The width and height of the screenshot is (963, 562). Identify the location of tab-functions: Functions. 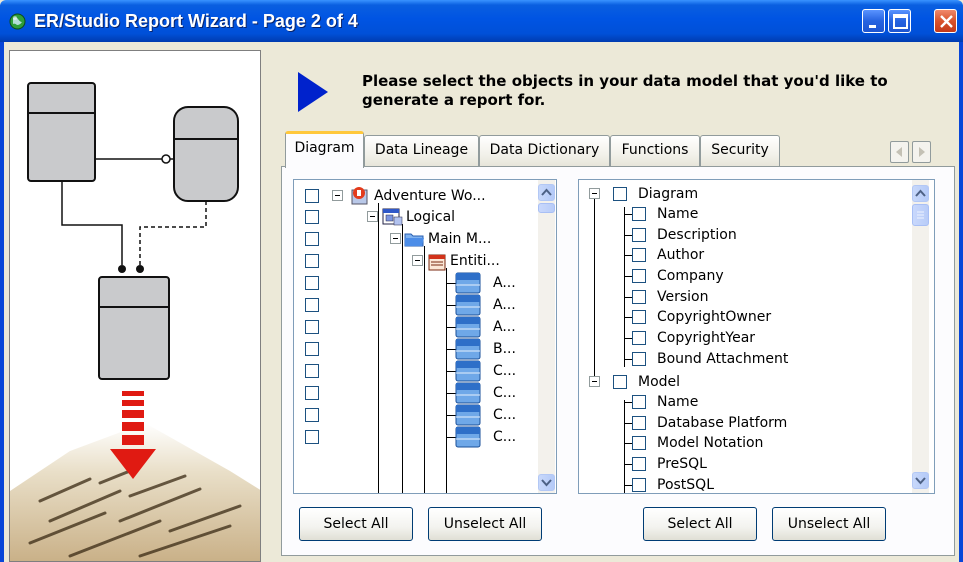
(655, 151).